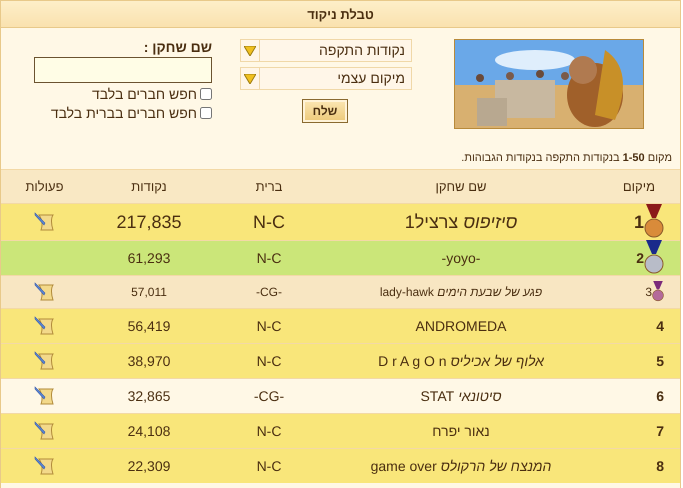 This screenshot has width=683, height=488. What do you see at coordinates (149, 222) in the screenshot?
I see `points-value: 217,835` at bounding box center [149, 222].